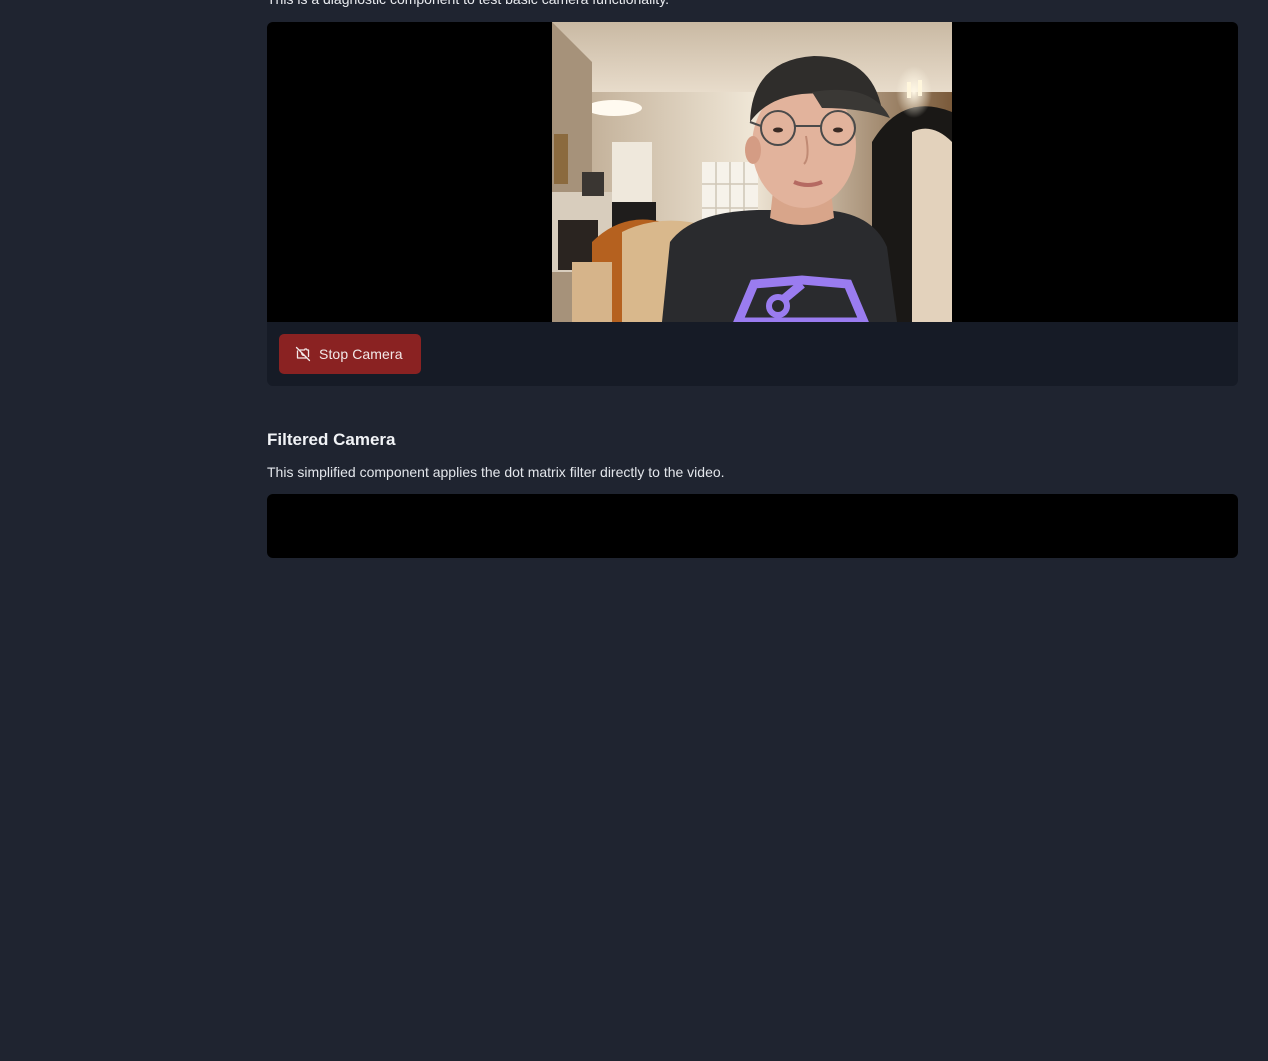 This screenshot has height=1061, width=1268. Describe the element at coordinates (361, 354) in the screenshot. I see `stop-camera-label: Stop Camera` at that location.